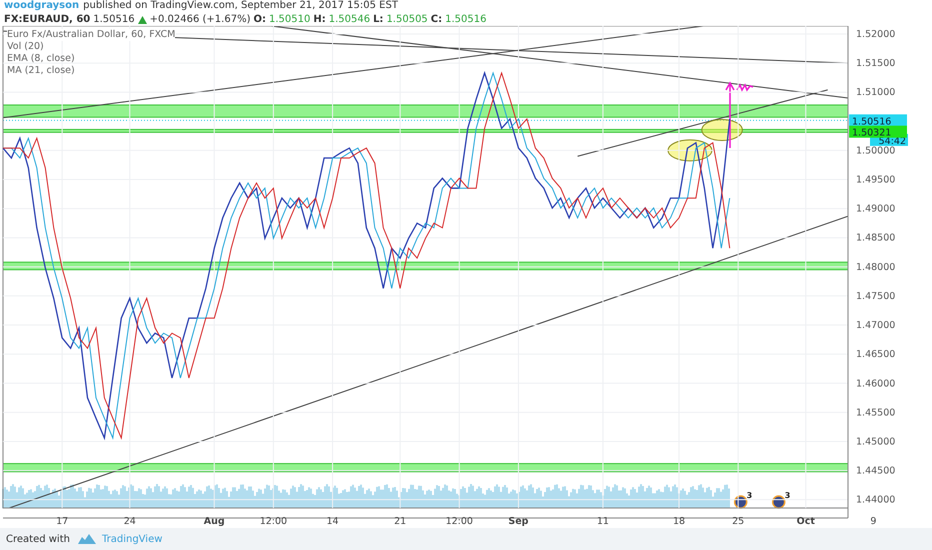 The width and height of the screenshot is (932, 550). What do you see at coordinates (876, 412) in the screenshot?
I see `price-axis-label: 1.45500` at bounding box center [876, 412].